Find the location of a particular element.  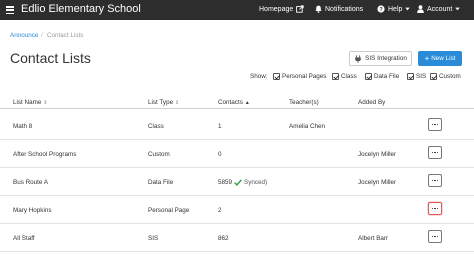

column-label: Added By is located at coordinates (372, 102).